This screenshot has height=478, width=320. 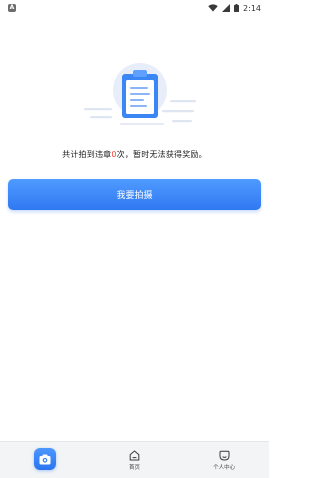 I want to click on nav-item-home: 首页, so click(x=134, y=460).